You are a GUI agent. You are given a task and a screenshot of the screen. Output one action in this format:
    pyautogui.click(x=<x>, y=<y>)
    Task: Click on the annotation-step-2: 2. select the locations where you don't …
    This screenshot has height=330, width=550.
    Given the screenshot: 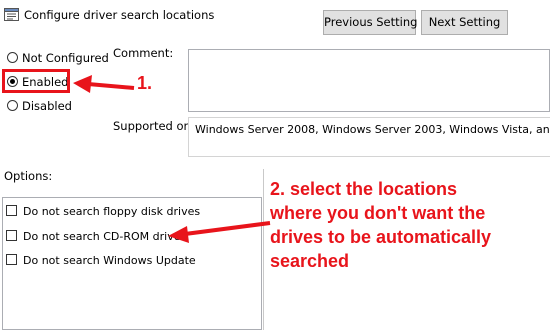 What is the action you would take?
    pyautogui.click(x=410, y=225)
    